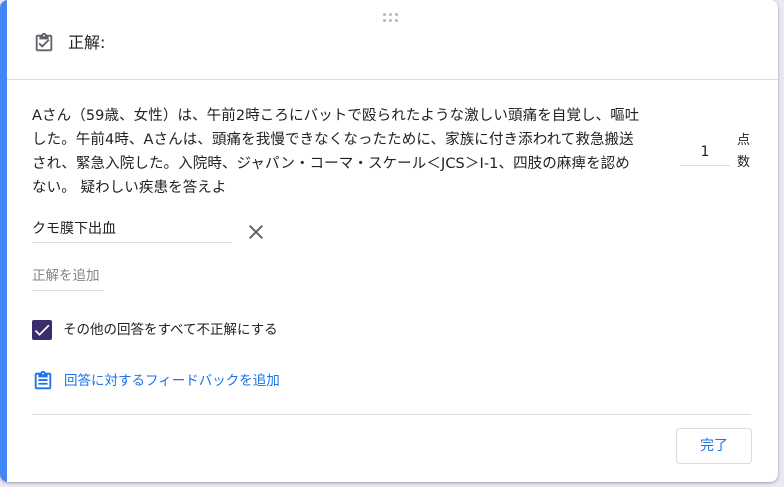 The height and width of the screenshot is (487, 784). I want to click on assignment-turned-in-icon, so click(44, 42).